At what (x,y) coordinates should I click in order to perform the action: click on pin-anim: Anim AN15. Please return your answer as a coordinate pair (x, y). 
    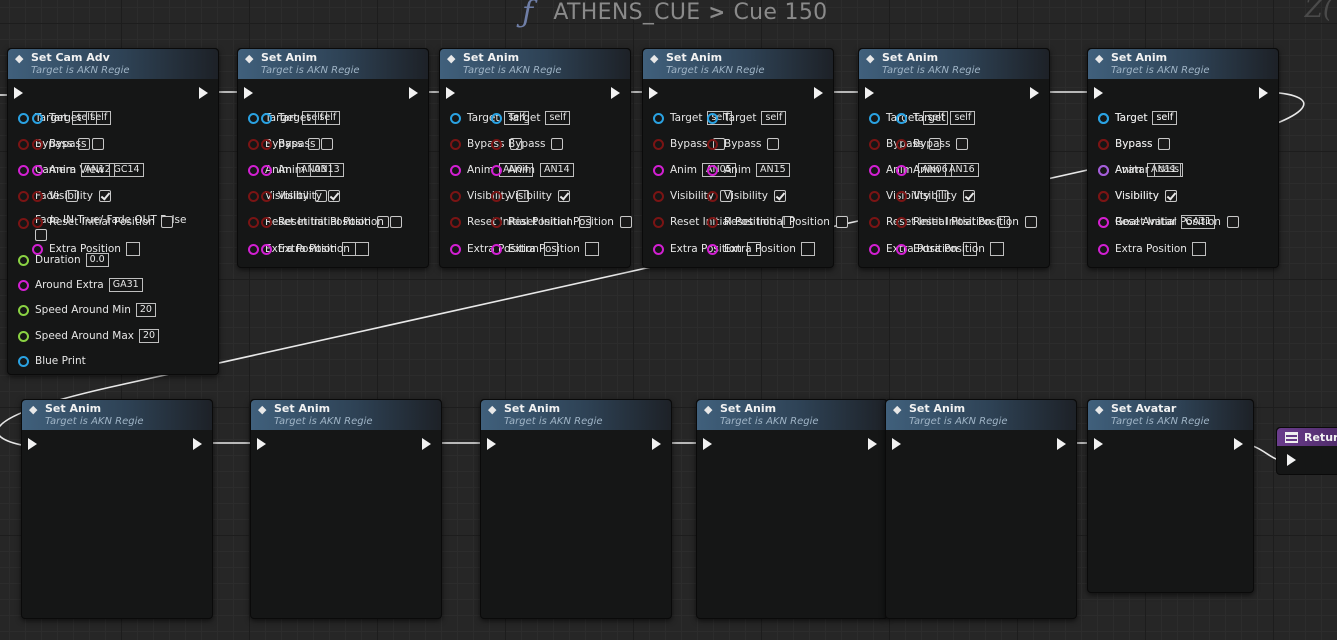
    Looking at the image, I should click on (748, 170).